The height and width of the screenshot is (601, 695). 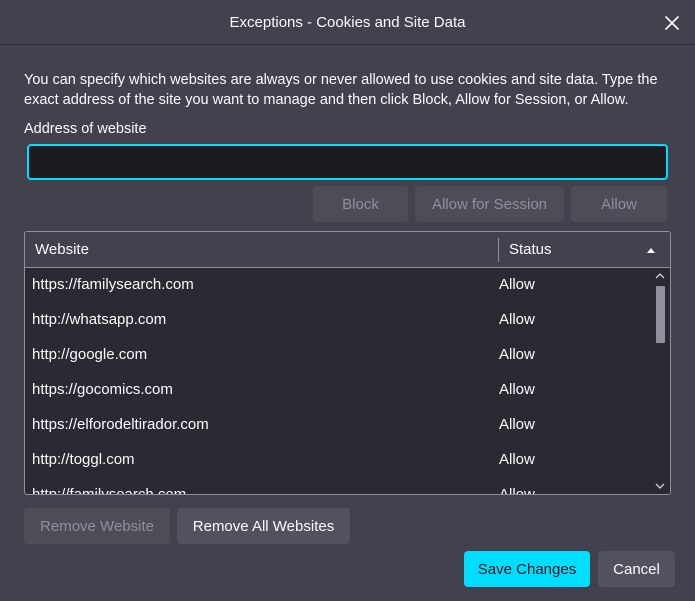 I want to click on table-row: https://familysearch.com Allow, so click(x=338, y=285).